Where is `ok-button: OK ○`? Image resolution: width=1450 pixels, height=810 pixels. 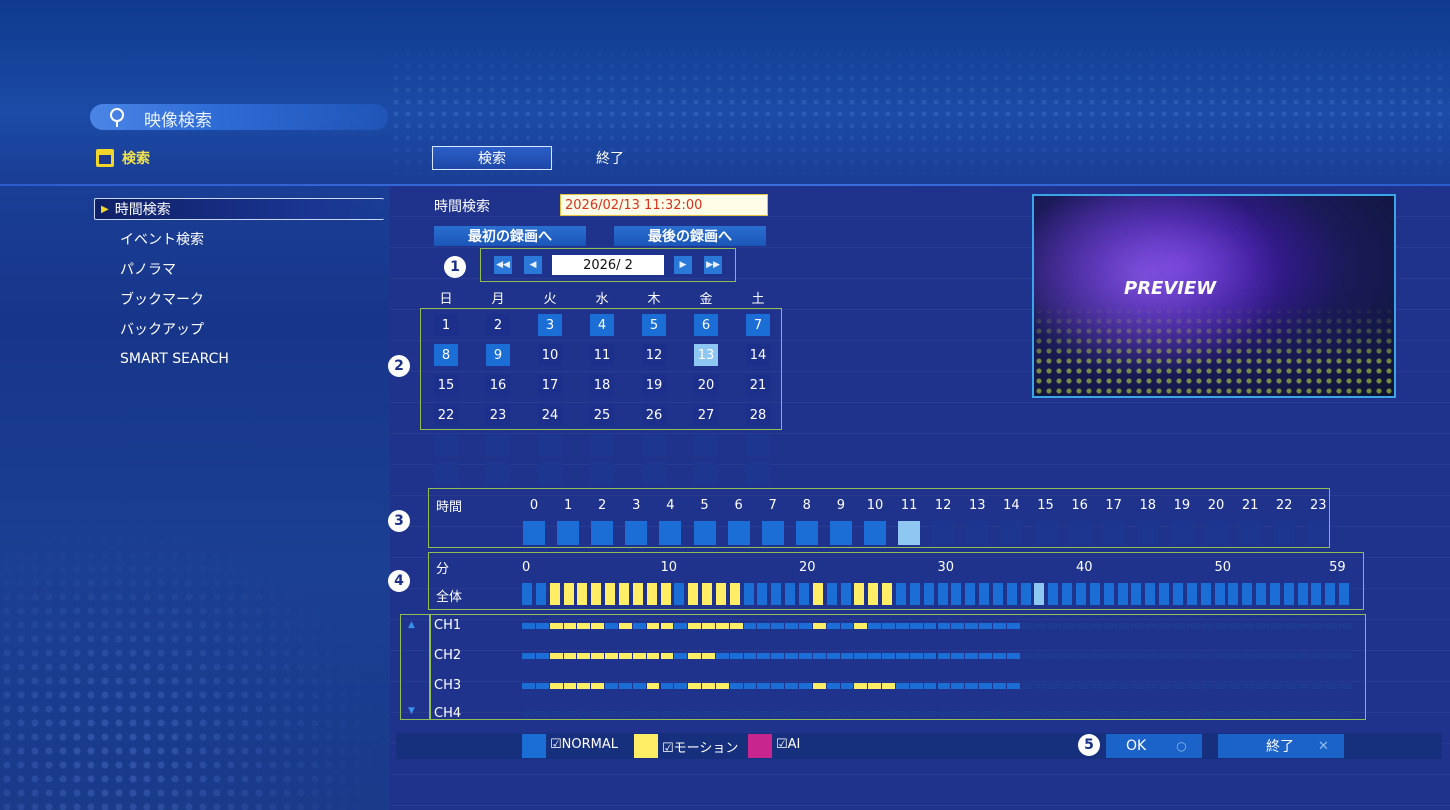
ok-button: OK ○ is located at coordinates (1154, 746).